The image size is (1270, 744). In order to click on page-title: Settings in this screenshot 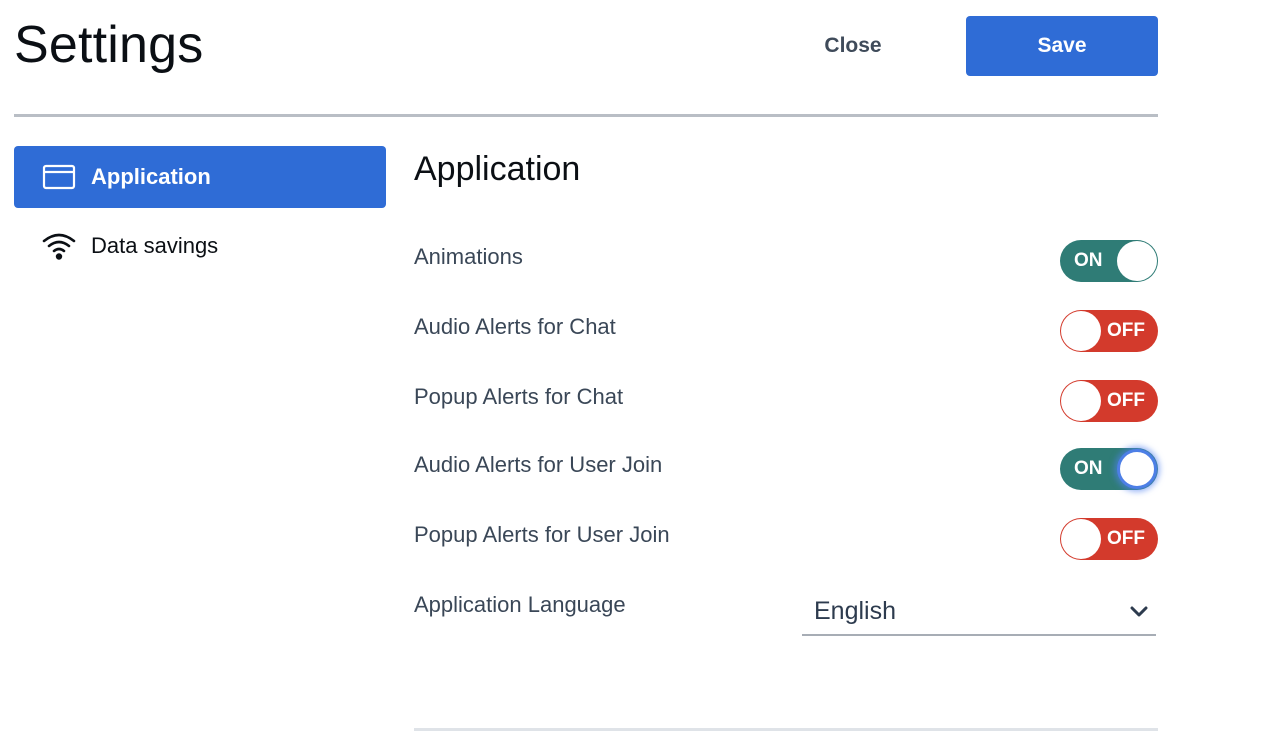, I will do `click(109, 45)`.